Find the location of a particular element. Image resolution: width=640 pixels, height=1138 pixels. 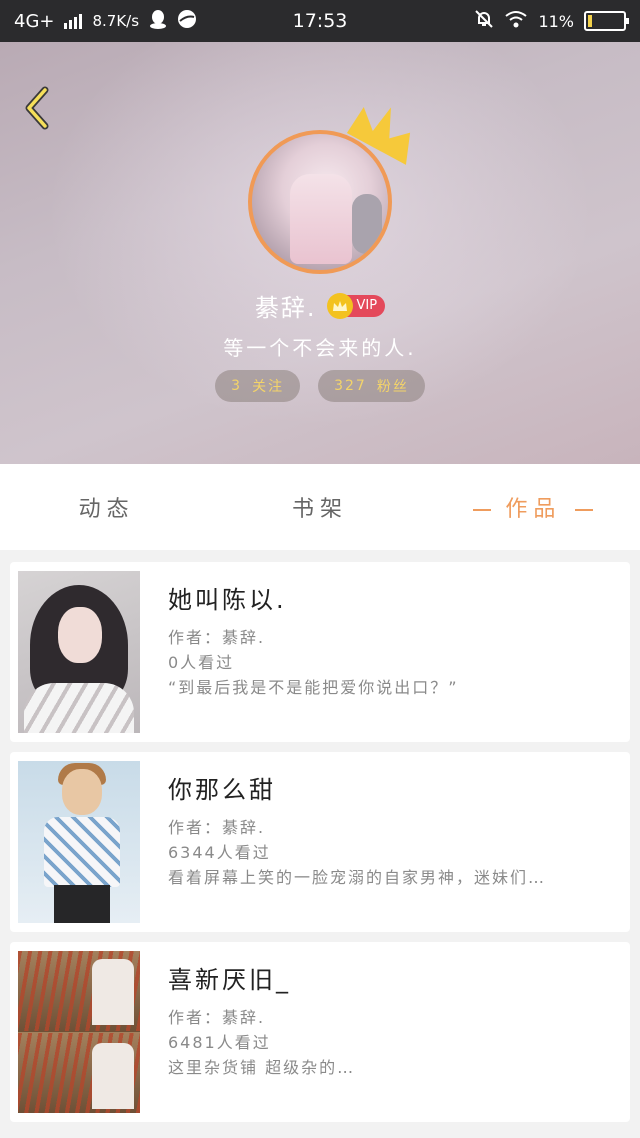

work-views: 0人看过 is located at coordinates (201, 662).